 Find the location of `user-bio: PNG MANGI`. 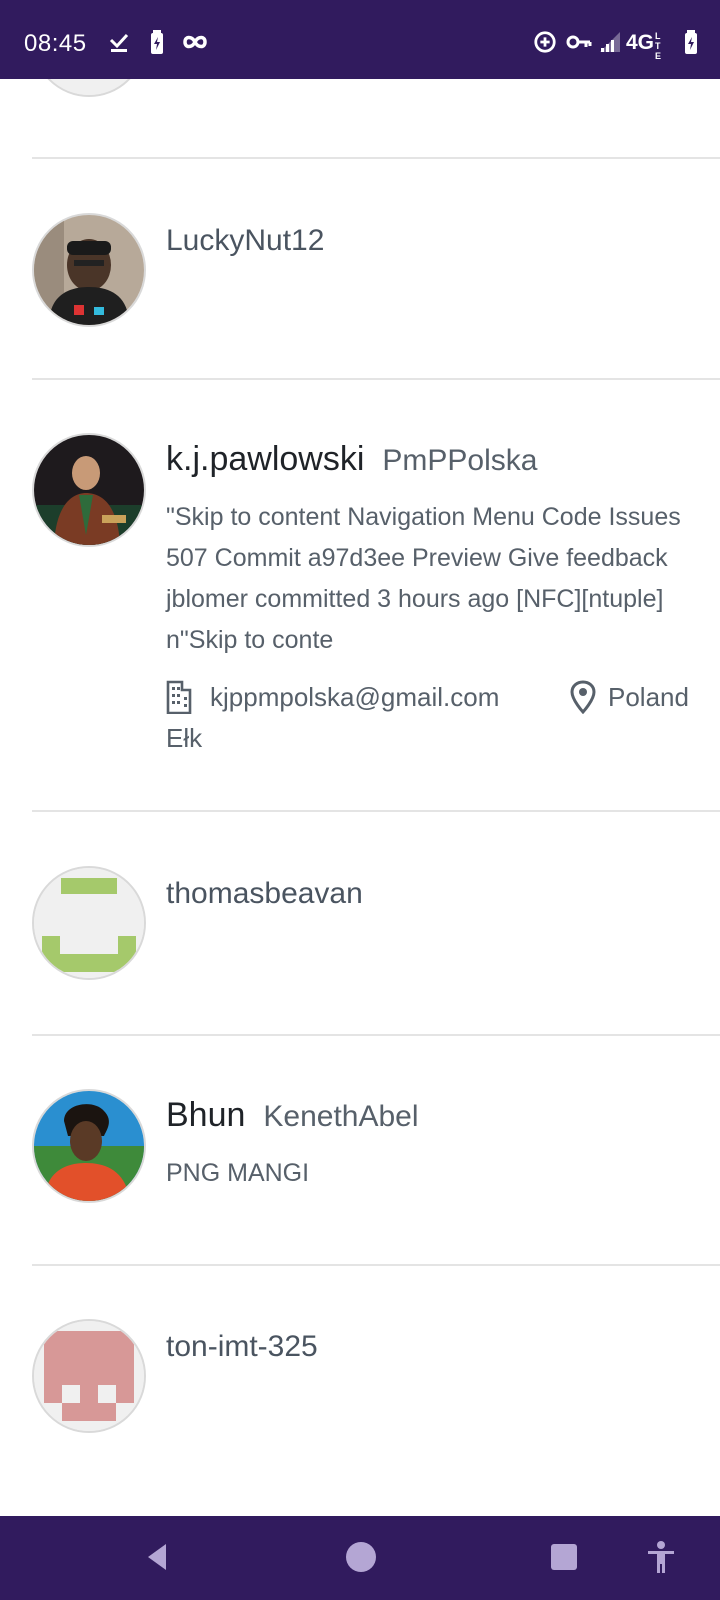

user-bio: PNG MANGI is located at coordinates (238, 1173).